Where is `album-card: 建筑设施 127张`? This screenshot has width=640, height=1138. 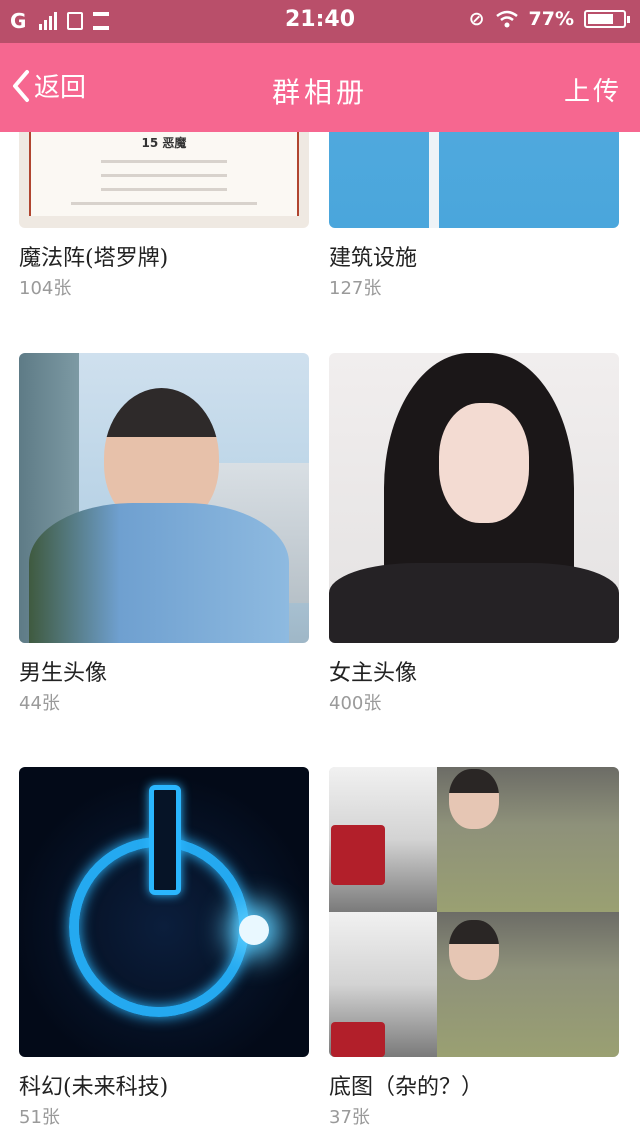 album-card: 建筑设施 127张 is located at coordinates (474, 216).